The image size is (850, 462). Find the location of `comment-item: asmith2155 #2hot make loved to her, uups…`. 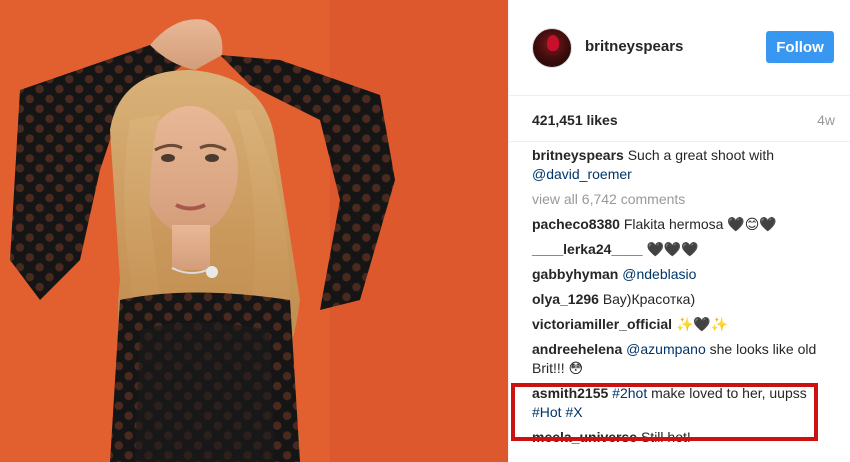

comment-item: asmith2155 #2hot make loved to her, uups… is located at coordinates (682, 403).